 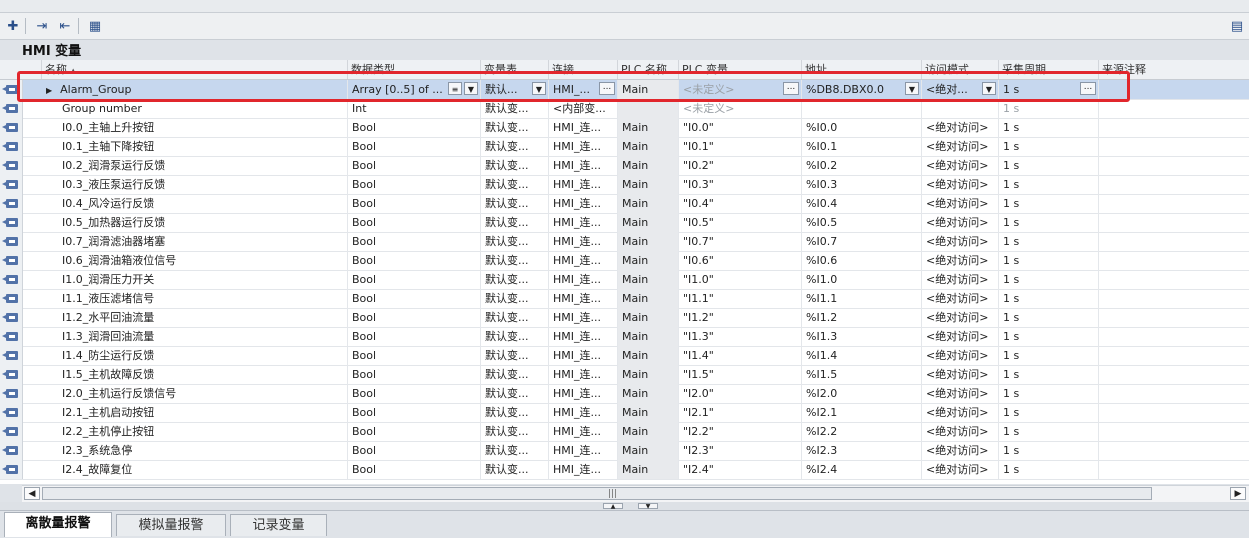 What do you see at coordinates (862, 260) in the screenshot?
I see `cell-address: %I0.6` at bounding box center [862, 260].